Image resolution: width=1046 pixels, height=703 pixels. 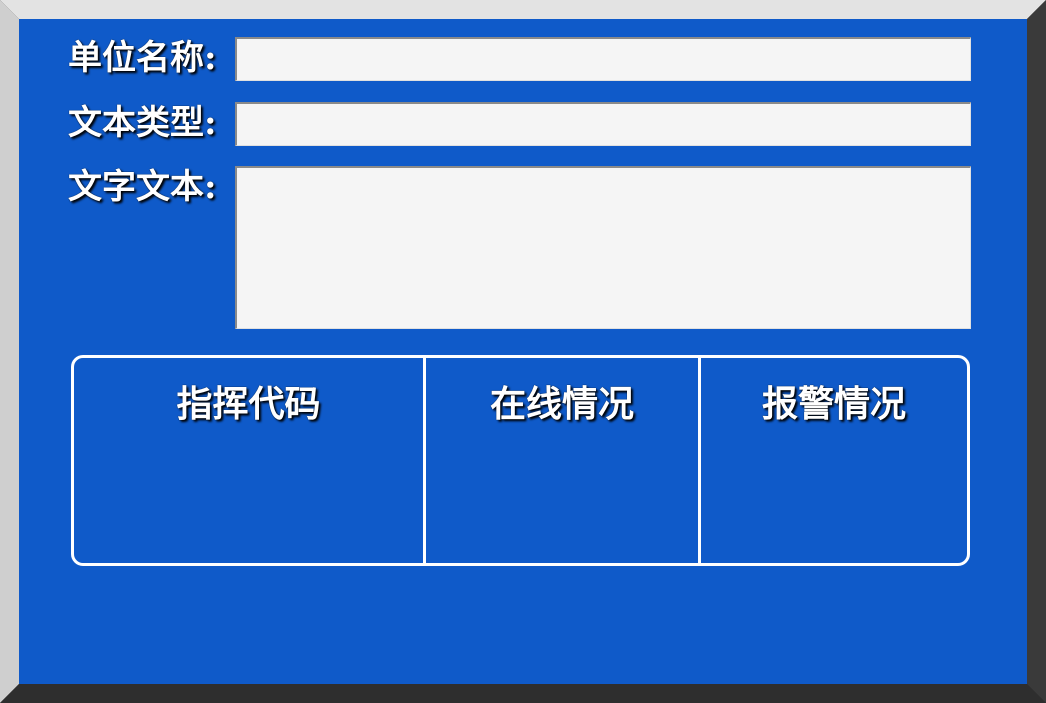 What do you see at coordinates (142, 123) in the screenshot?
I see `text-type-label: 文本类型:` at bounding box center [142, 123].